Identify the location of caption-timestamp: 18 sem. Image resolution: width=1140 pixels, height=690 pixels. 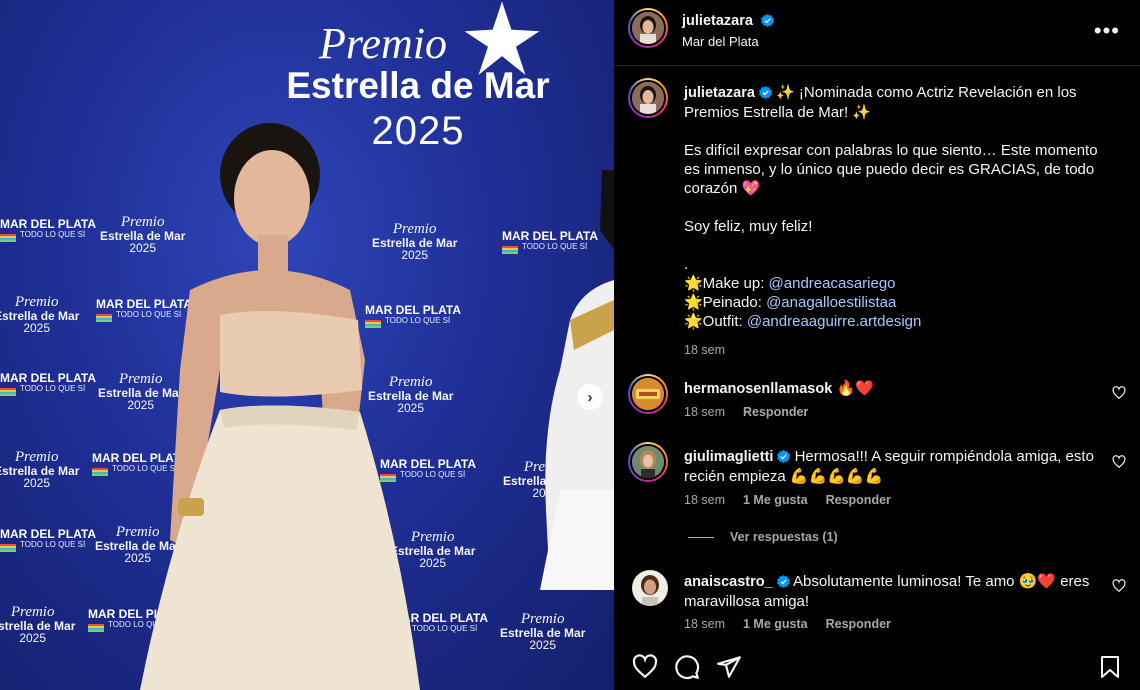
(899, 350).